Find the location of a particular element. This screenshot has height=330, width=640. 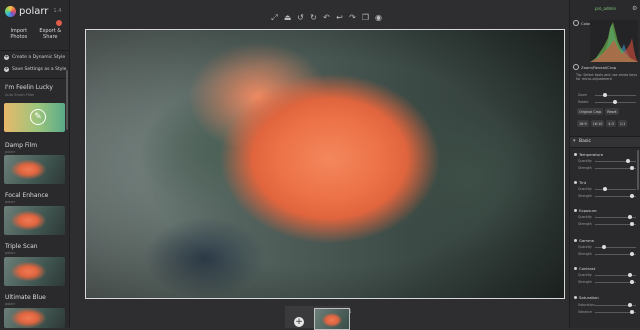

slider-label: Rotate is located at coordinates (583, 102).